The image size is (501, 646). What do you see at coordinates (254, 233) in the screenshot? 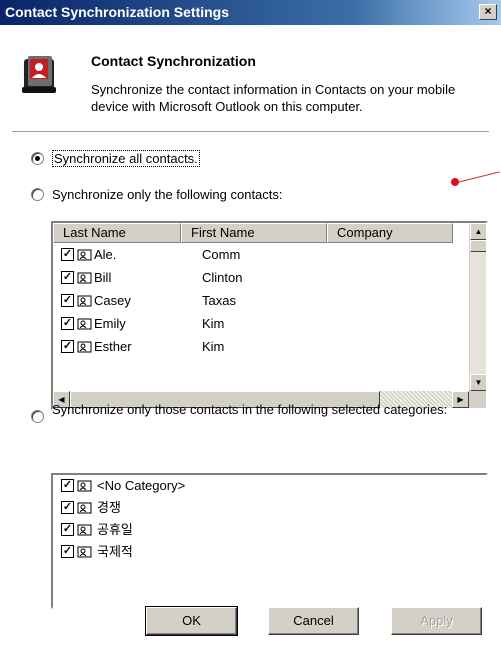
I see `column-header-first-name: First Name` at bounding box center [254, 233].